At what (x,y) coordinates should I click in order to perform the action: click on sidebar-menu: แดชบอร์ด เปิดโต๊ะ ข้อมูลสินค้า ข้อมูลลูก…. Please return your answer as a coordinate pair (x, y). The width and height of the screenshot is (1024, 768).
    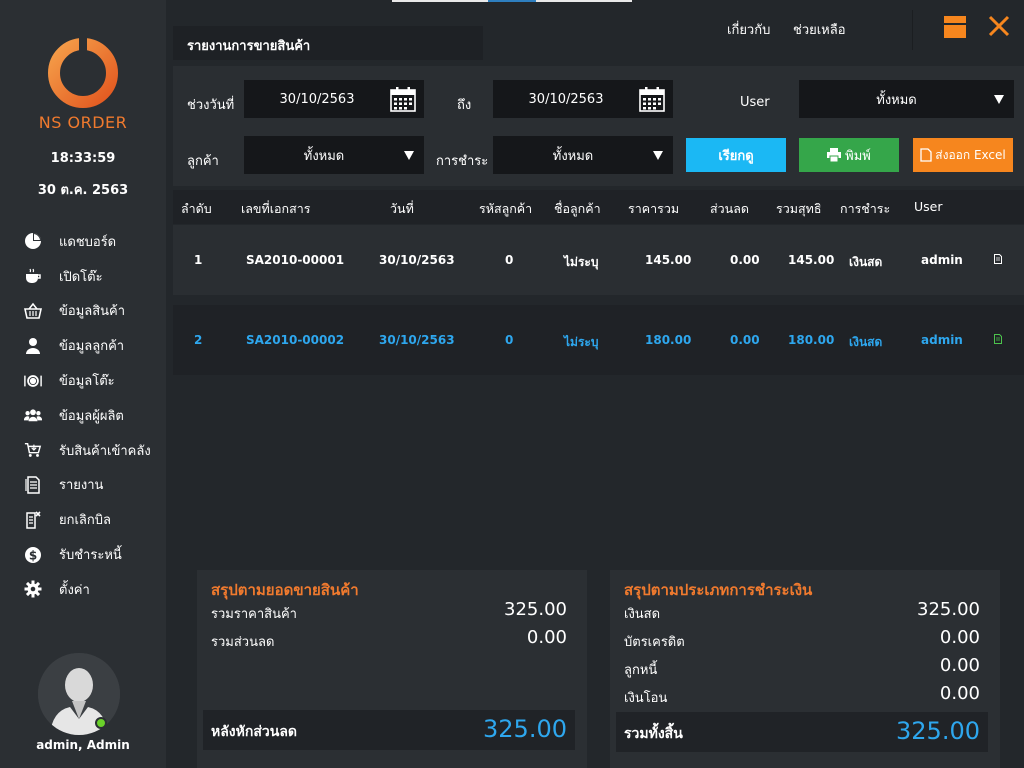
    Looking at the image, I should click on (83, 415).